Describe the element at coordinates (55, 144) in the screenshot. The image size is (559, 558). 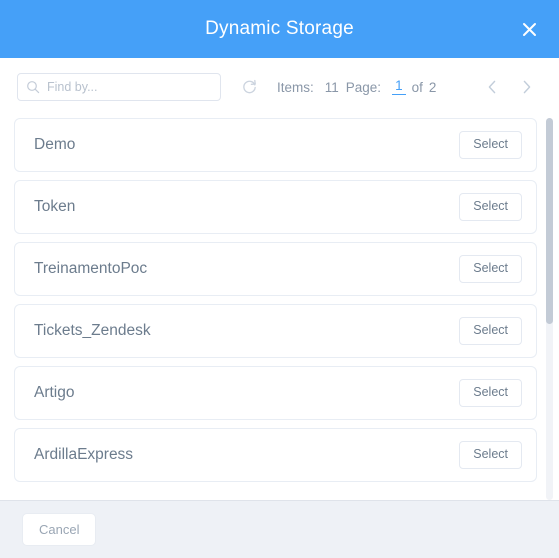
I see `list-item-label: Demo` at that location.